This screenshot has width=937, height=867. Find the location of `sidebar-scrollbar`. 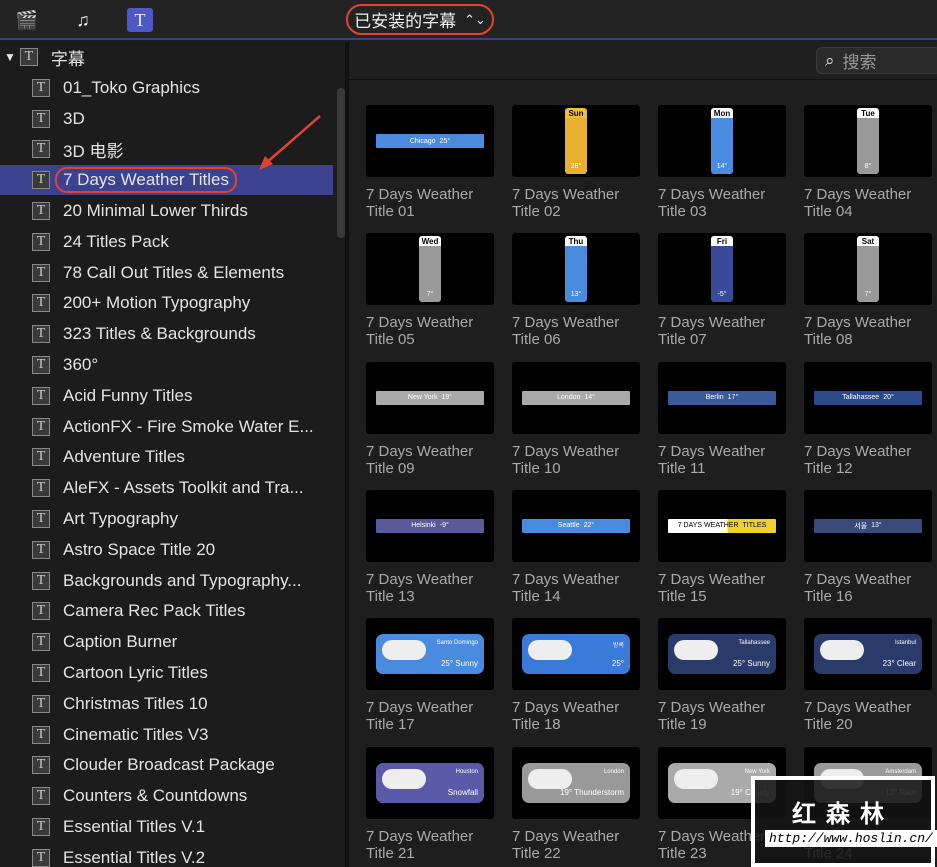

sidebar-scrollbar is located at coordinates (341, 163).